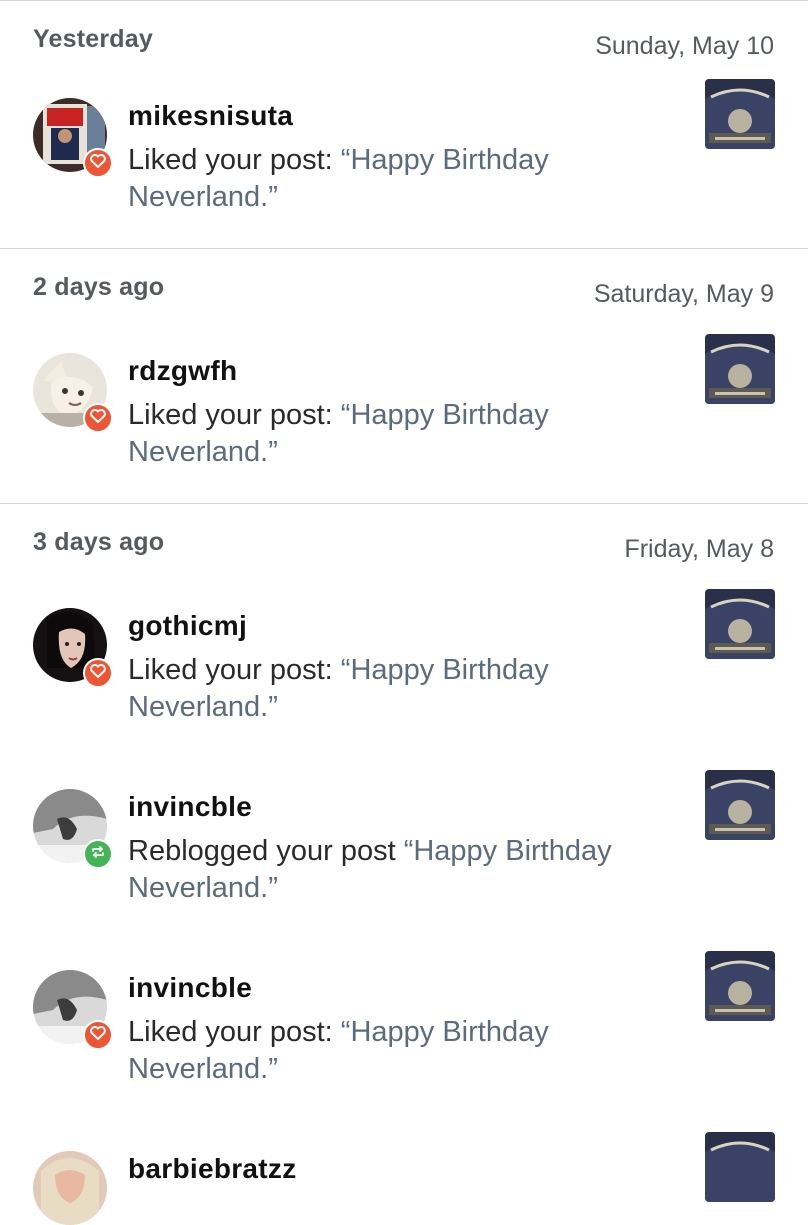  Describe the element at coordinates (93, 39) in the screenshot. I see `relative-date-label: Yesterday` at that location.